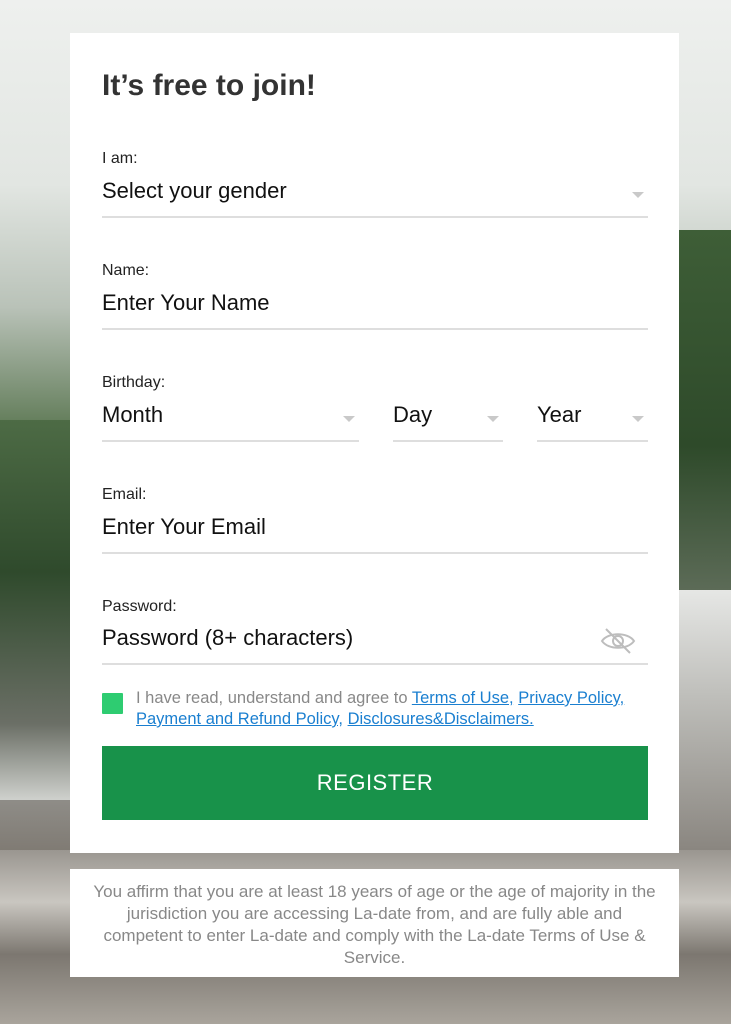 The width and height of the screenshot is (731, 1024). What do you see at coordinates (375, 306) in the screenshot?
I see `name-input: Enter Your Name` at bounding box center [375, 306].